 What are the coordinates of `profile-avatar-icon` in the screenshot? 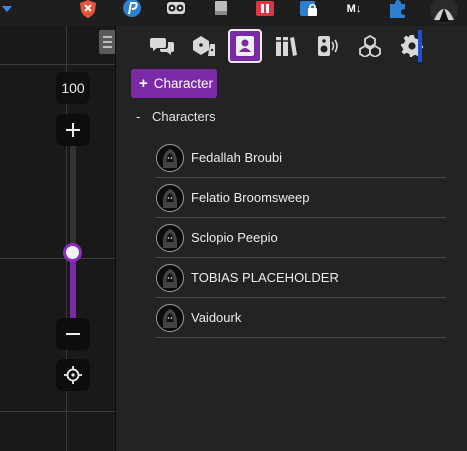 It's located at (444, 12).